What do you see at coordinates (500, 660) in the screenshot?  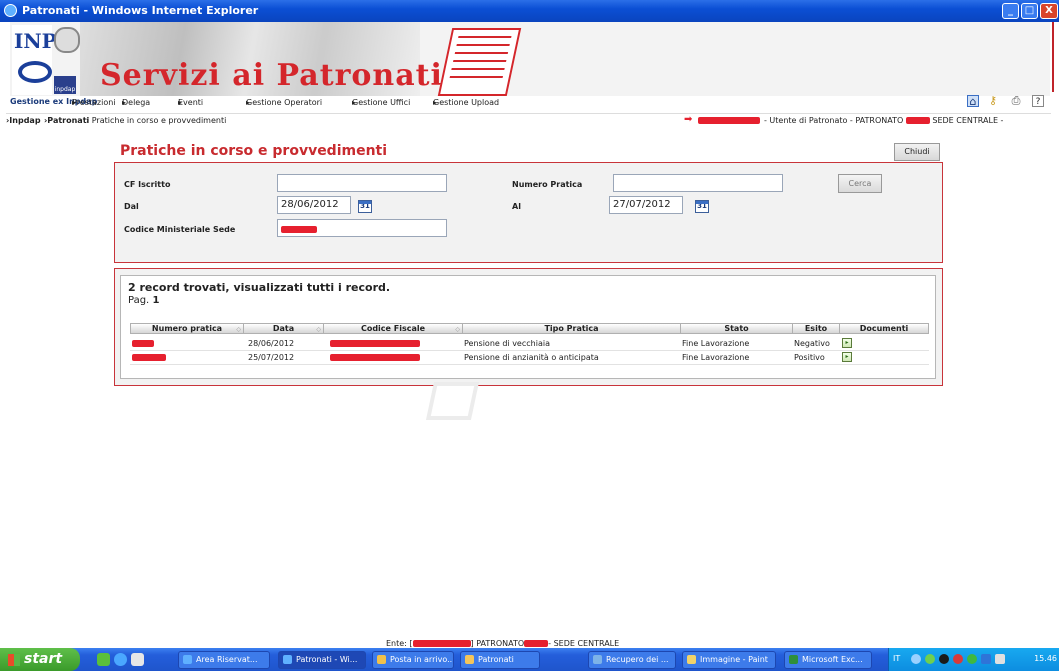 I see `taskbar-item: Patronati` at bounding box center [500, 660].